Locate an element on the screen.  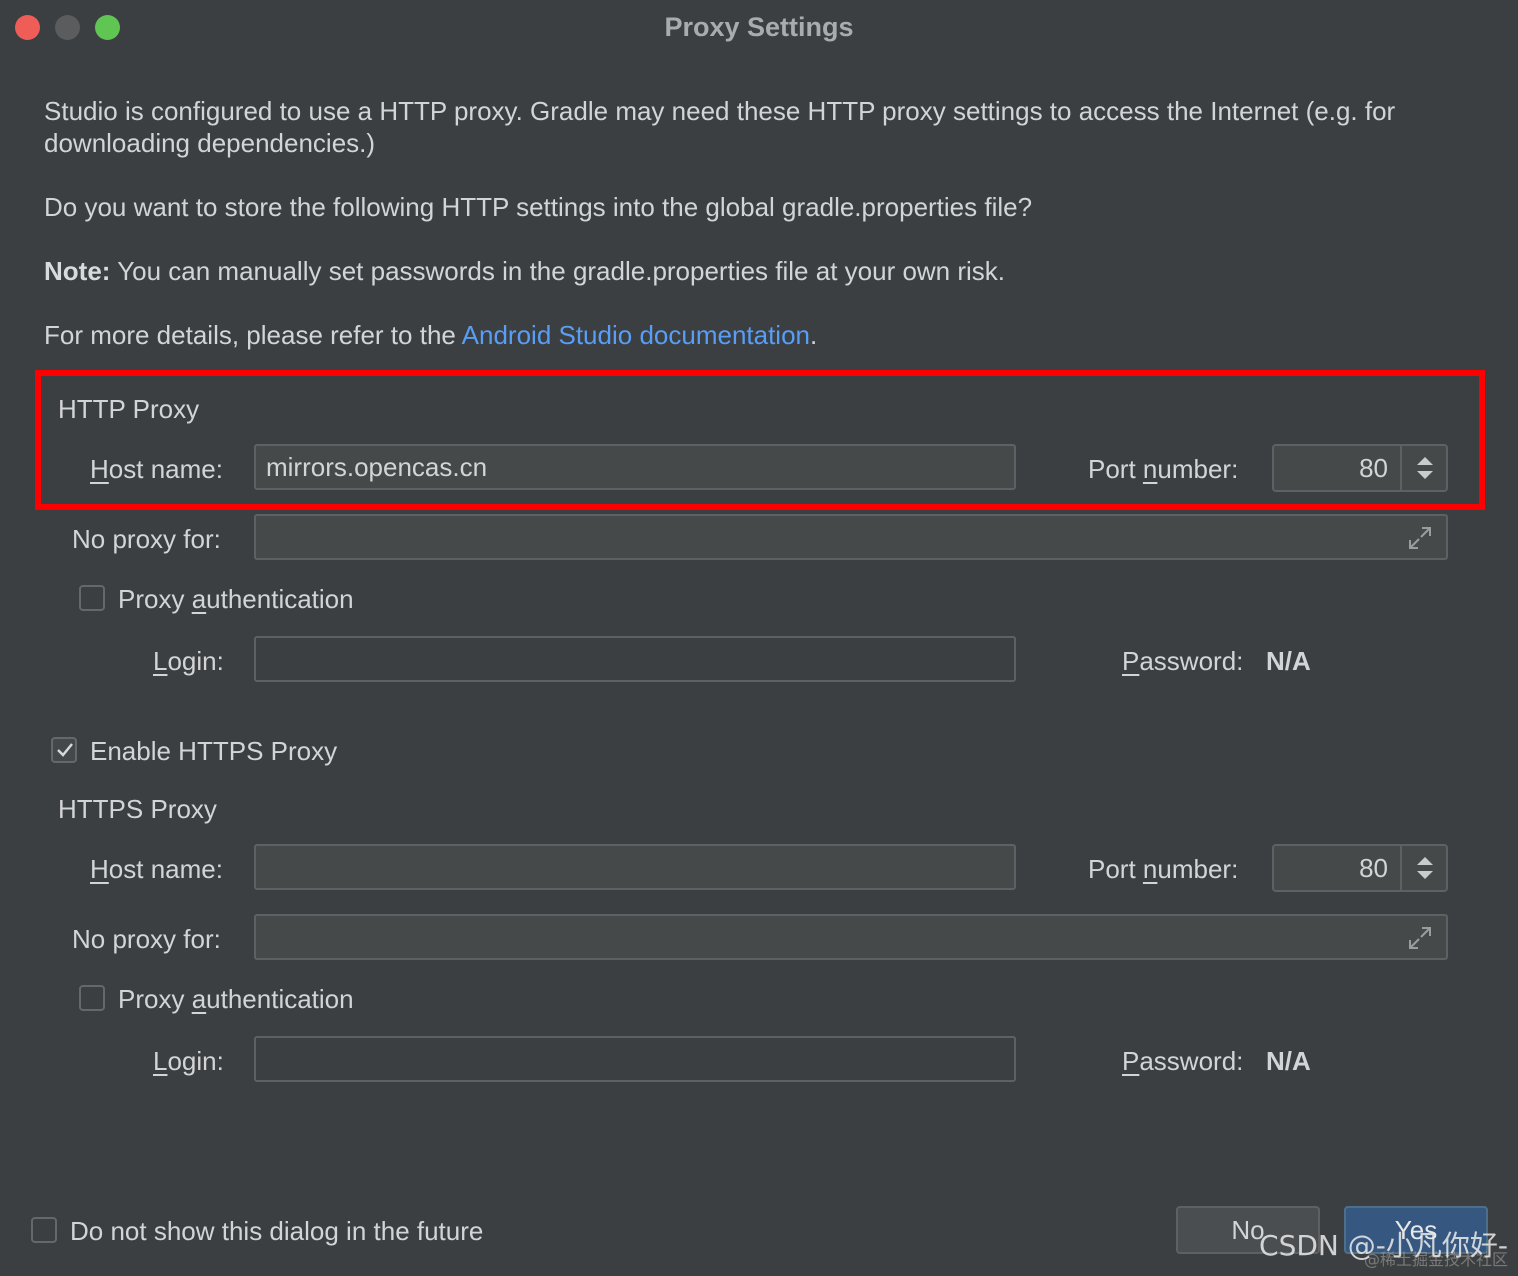
http-proxy-authentication-label: Proxy authentication is located at coordinates (236, 599).